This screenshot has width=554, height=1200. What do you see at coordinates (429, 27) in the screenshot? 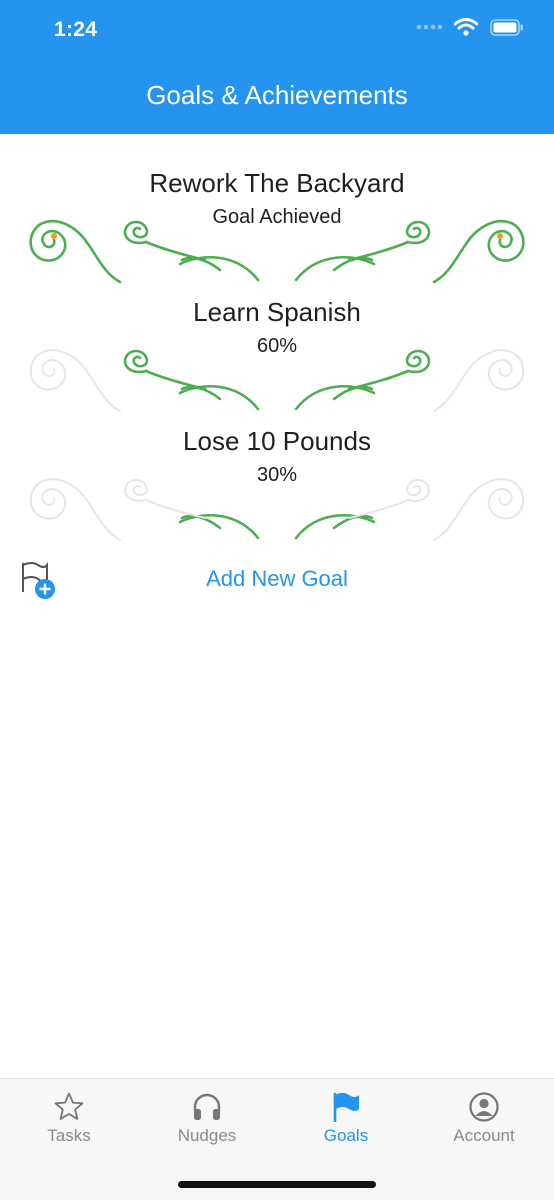
I see `signal-icon` at bounding box center [429, 27].